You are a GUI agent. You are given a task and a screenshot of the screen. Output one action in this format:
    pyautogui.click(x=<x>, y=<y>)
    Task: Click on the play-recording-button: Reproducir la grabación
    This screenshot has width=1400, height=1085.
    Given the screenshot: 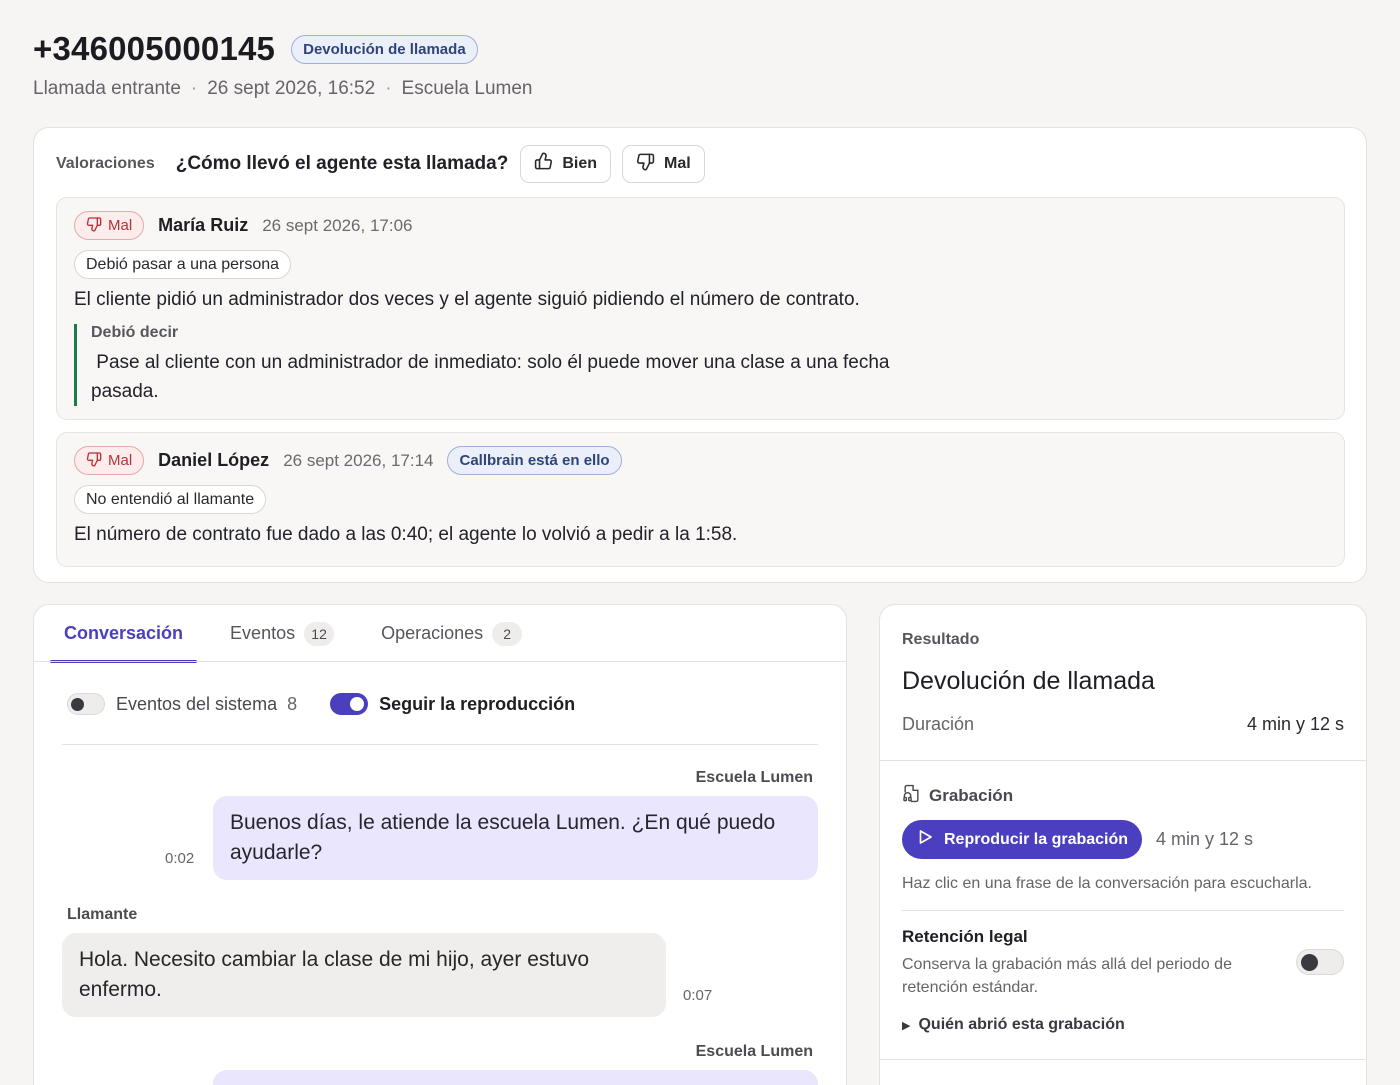 What is the action you would take?
    pyautogui.click(x=1022, y=839)
    